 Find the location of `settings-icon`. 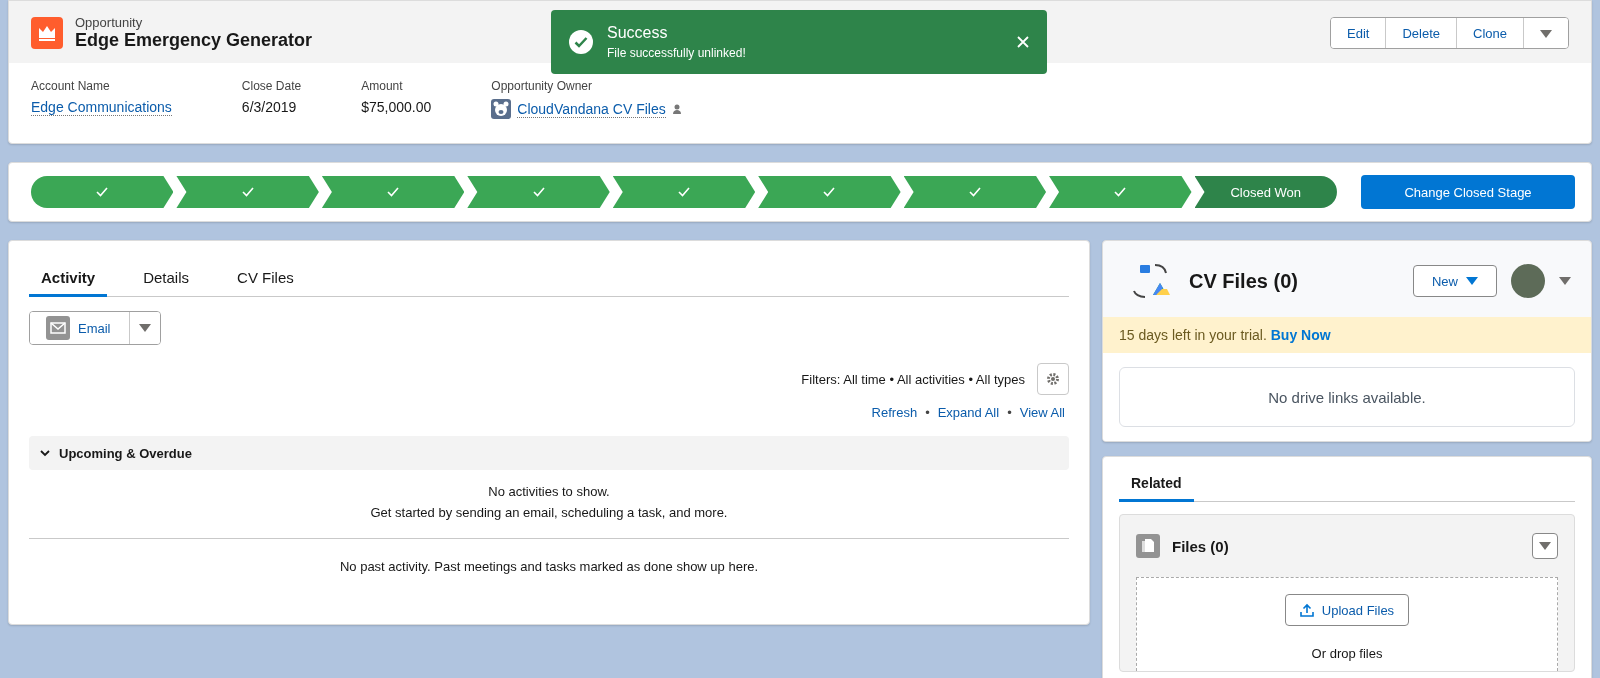

settings-icon is located at coordinates (1053, 379).